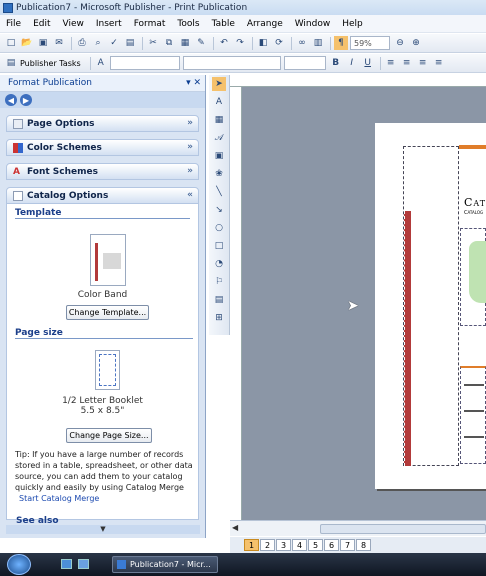 The height and width of the screenshot is (576, 486). Describe the element at coordinates (43, 43) in the screenshot. I see `save-icon: ▣` at that location.